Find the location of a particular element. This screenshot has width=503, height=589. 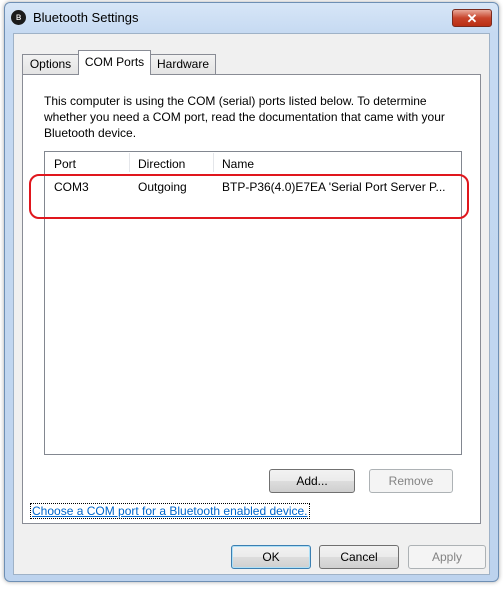

close-button: ✕ is located at coordinates (472, 18).